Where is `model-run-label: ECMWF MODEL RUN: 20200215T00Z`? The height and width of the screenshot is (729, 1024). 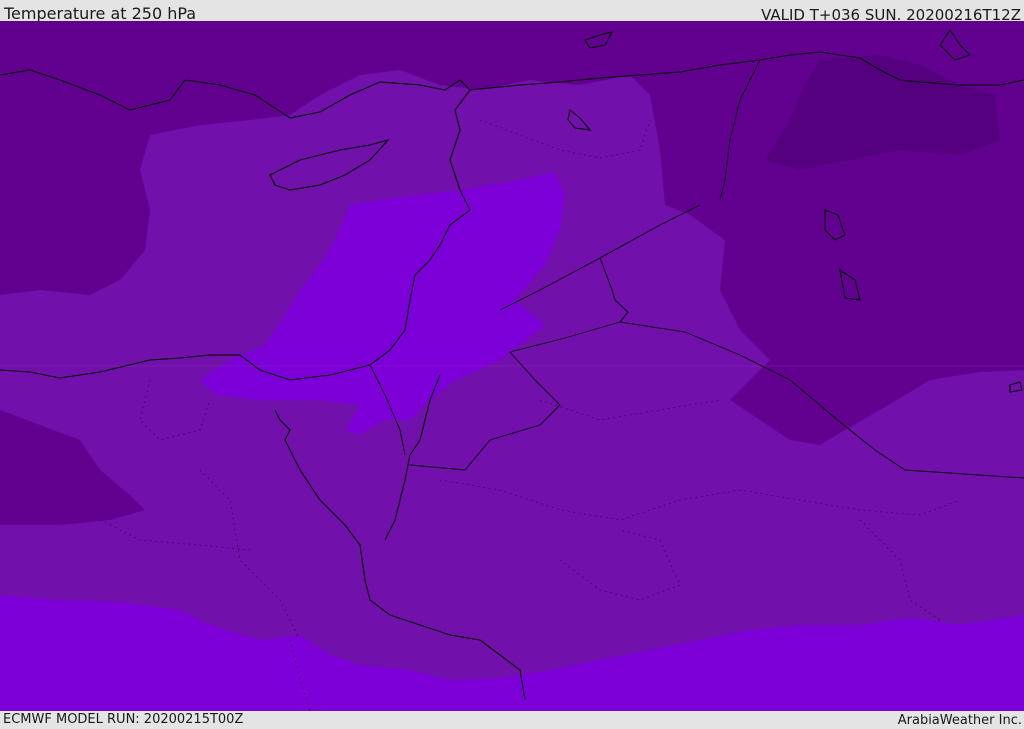 model-run-label: ECMWF MODEL RUN: 20200215T00Z is located at coordinates (123, 719).